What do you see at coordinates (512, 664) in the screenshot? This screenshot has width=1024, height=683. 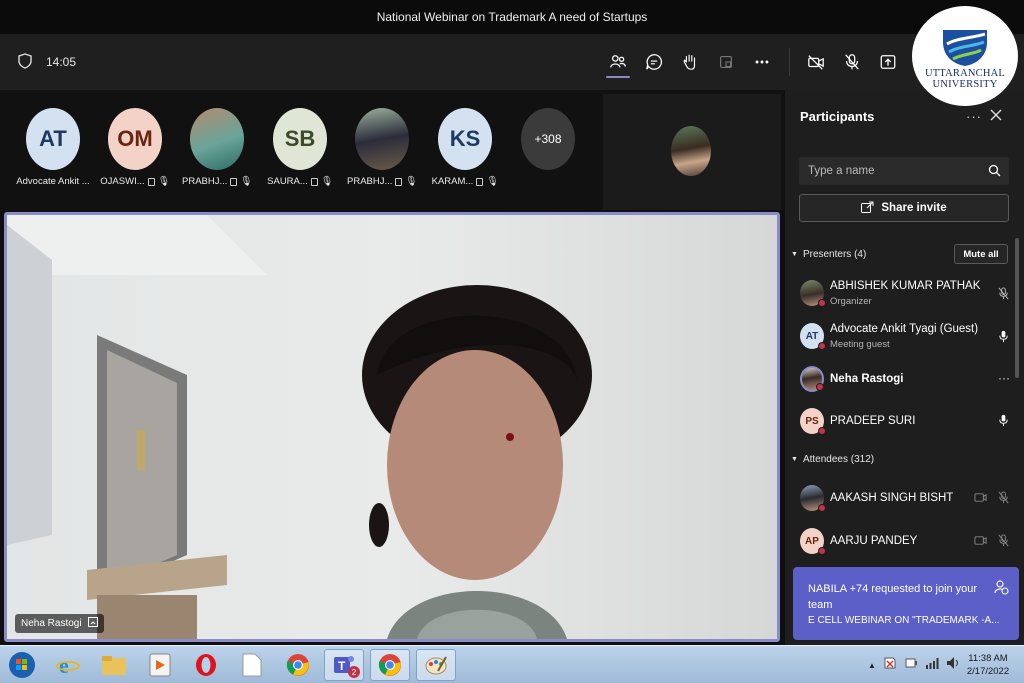 I see `windows-taskbar: e T 2 ▲ 11:38 AM 2/17/2022` at bounding box center [512, 664].